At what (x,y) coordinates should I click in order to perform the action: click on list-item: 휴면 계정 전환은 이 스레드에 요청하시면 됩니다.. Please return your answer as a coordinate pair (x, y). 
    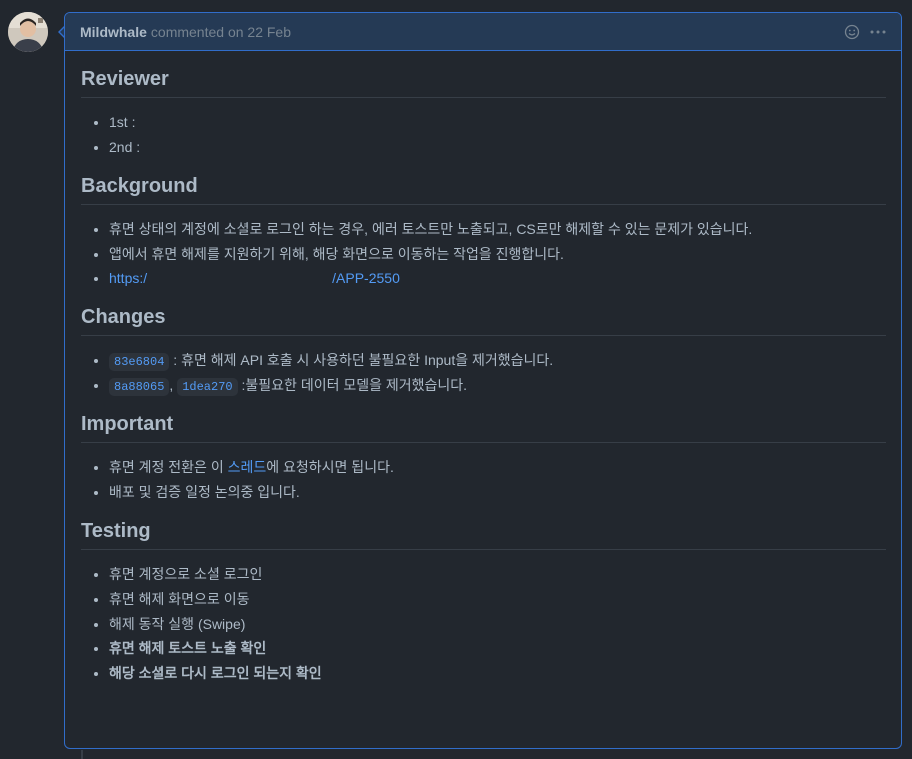
    Looking at the image, I should click on (497, 467).